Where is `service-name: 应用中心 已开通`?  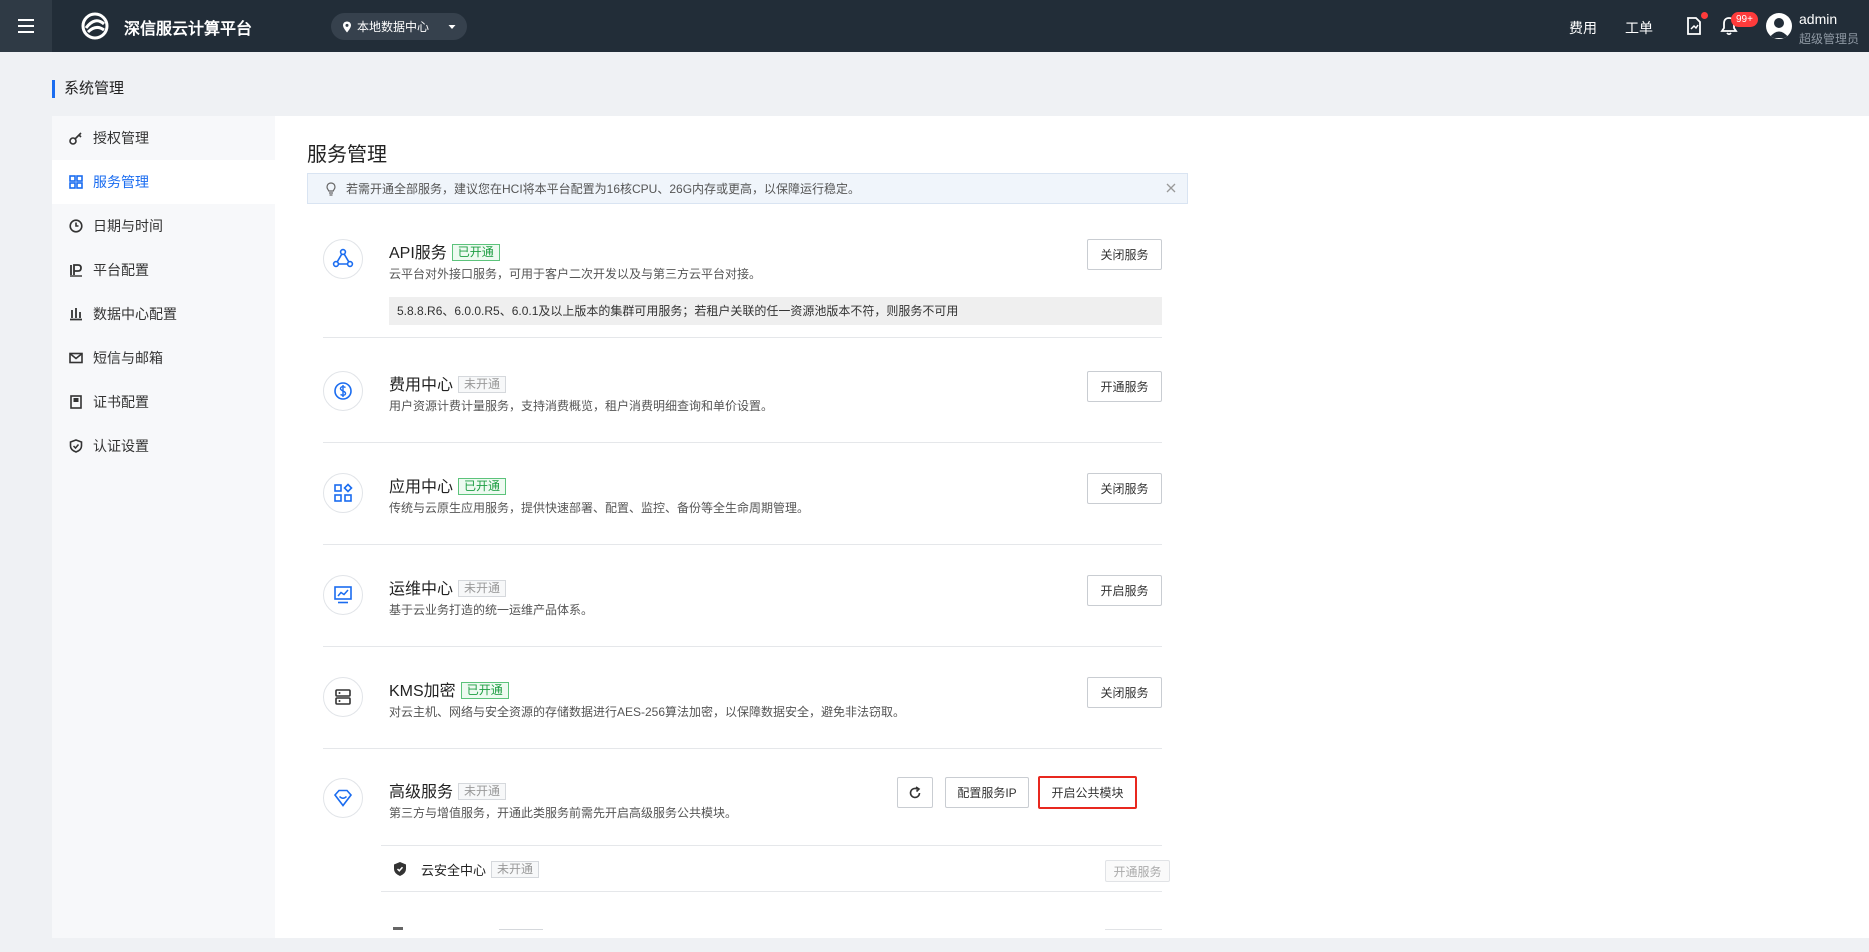
service-name: 应用中心 已开通 is located at coordinates (448, 485).